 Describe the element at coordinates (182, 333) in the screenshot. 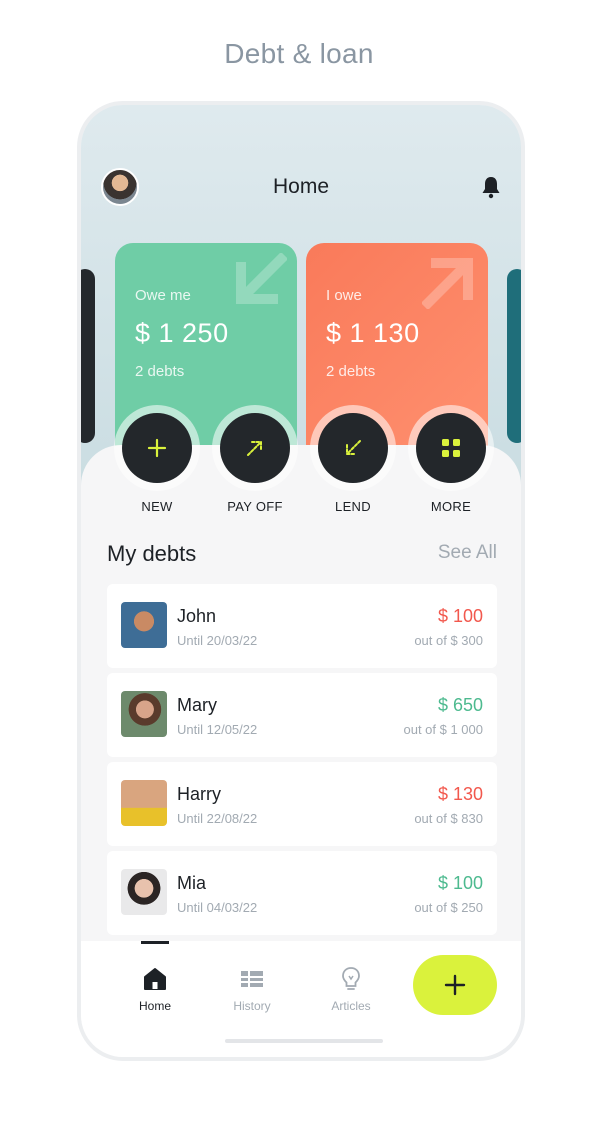

I see `card-amount: $ 1 250` at that location.